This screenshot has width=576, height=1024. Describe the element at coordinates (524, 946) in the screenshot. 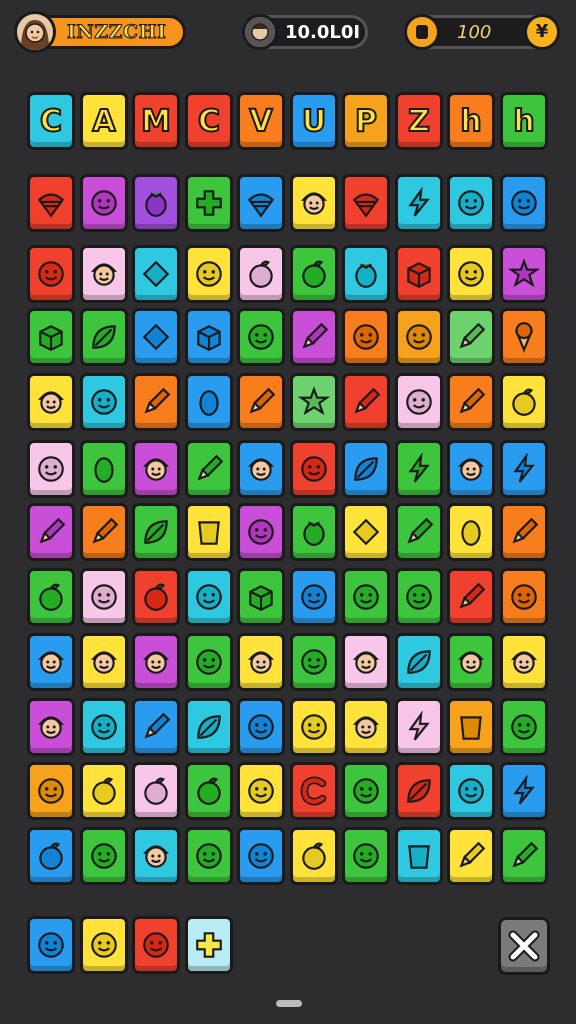

I see `close-button` at that location.